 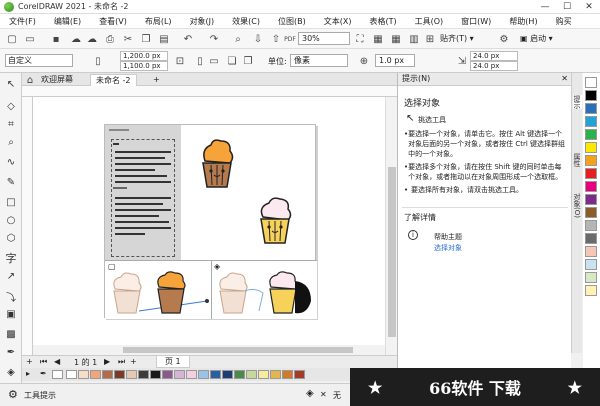 What do you see at coordinates (11, 258) in the screenshot?
I see `text-tool-icon: 字` at bounding box center [11, 258].